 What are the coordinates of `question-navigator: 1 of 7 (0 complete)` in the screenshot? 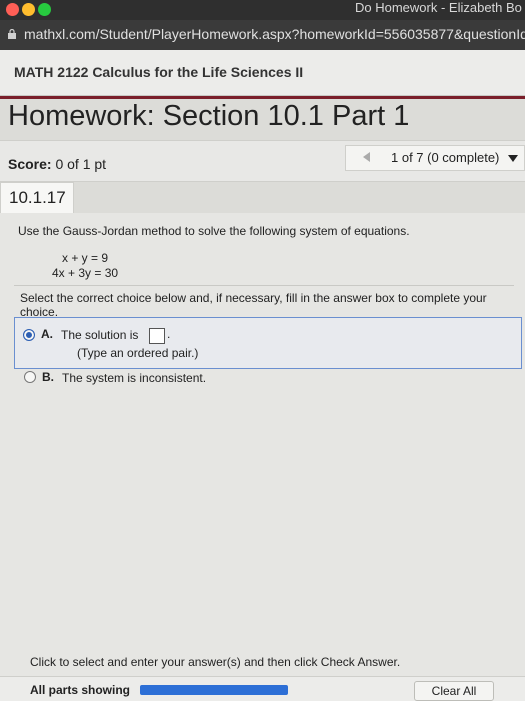 It's located at (435, 158).